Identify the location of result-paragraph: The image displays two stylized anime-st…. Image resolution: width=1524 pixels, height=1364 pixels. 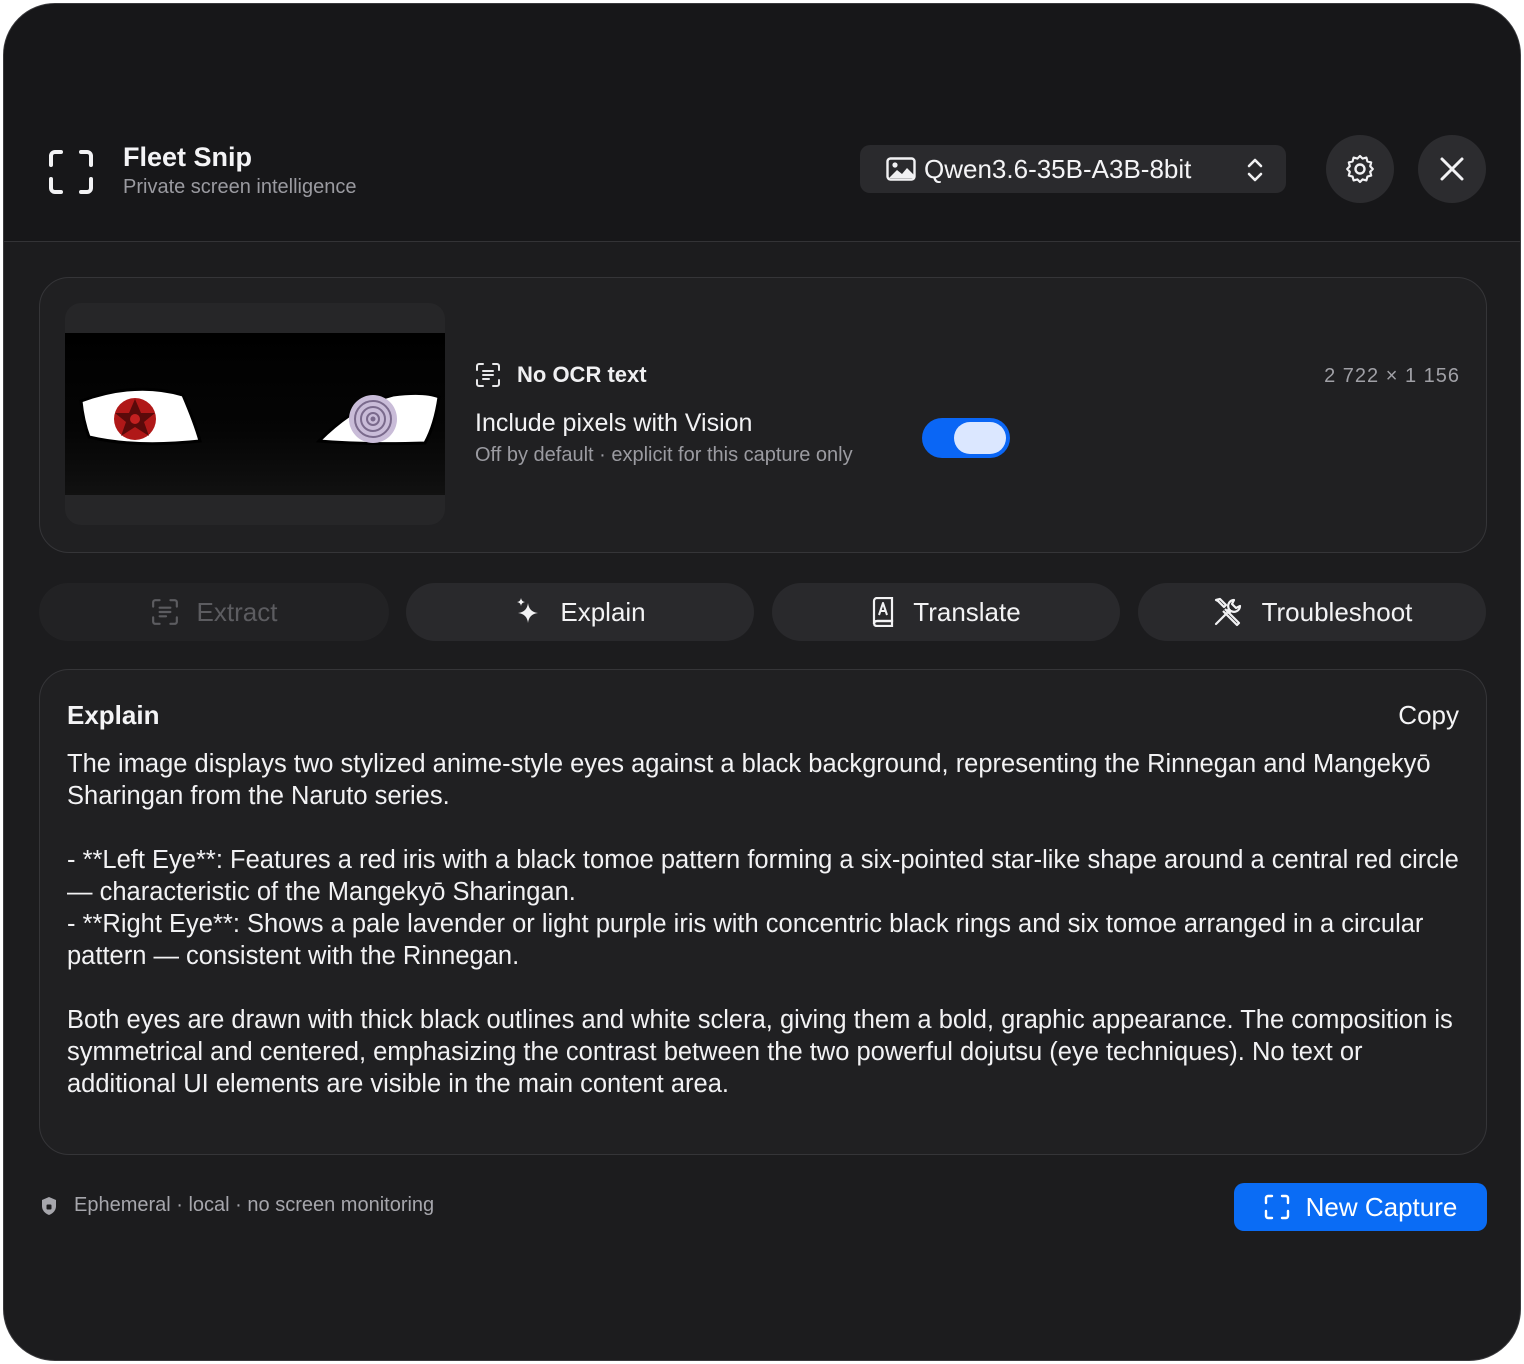
(749, 780).